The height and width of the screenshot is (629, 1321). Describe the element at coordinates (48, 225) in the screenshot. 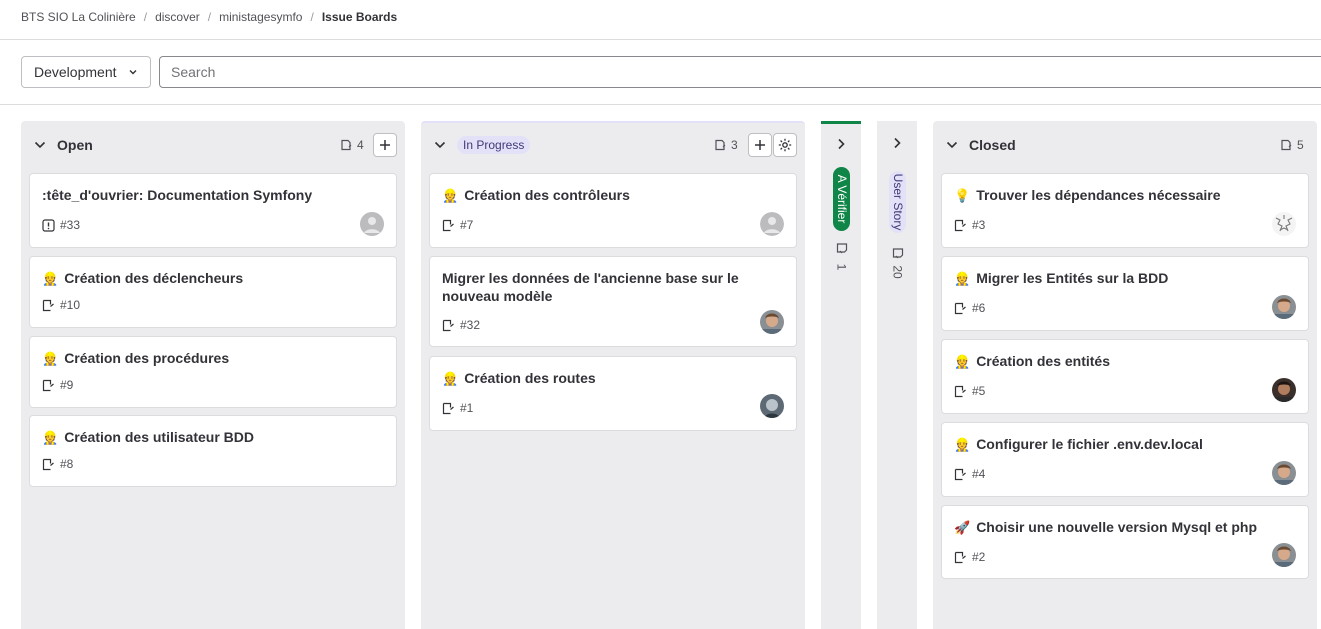

I see `issue-icon` at that location.